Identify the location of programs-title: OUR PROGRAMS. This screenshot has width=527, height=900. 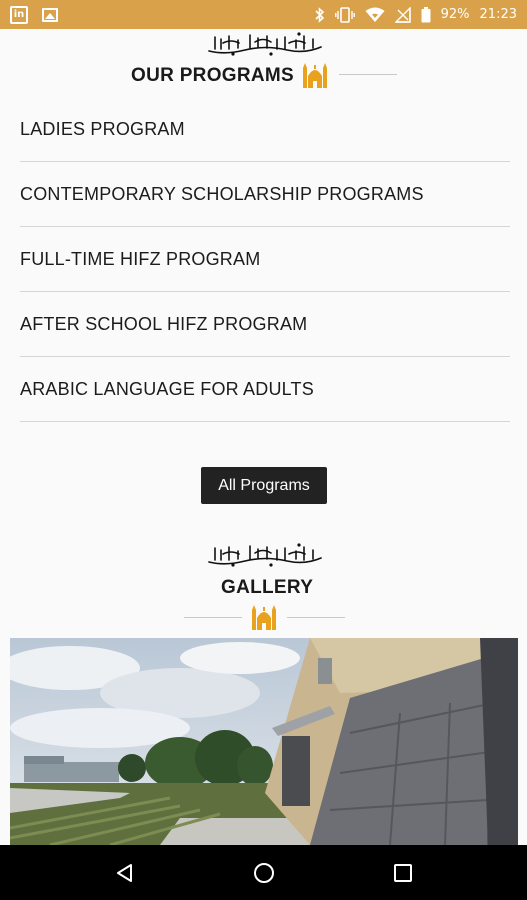
(212, 75).